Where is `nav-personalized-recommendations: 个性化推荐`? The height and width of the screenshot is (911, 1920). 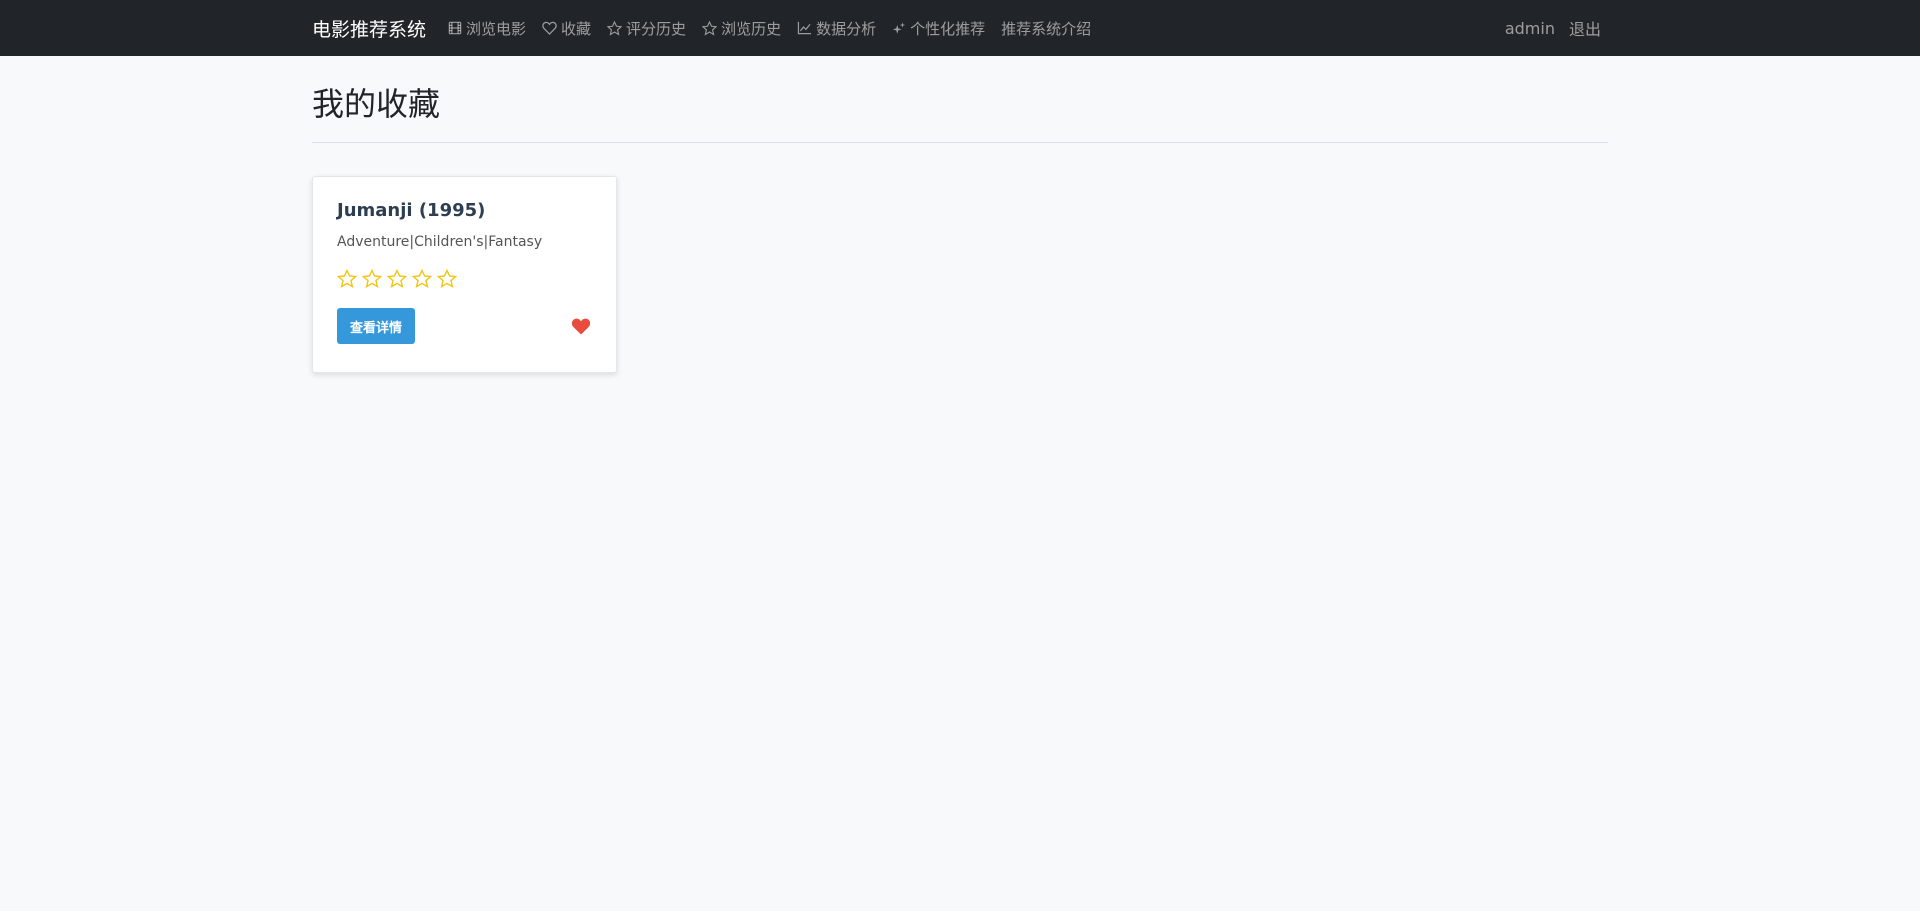
nav-personalized-recommendations: 个性化推荐 is located at coordinates (938, 28).